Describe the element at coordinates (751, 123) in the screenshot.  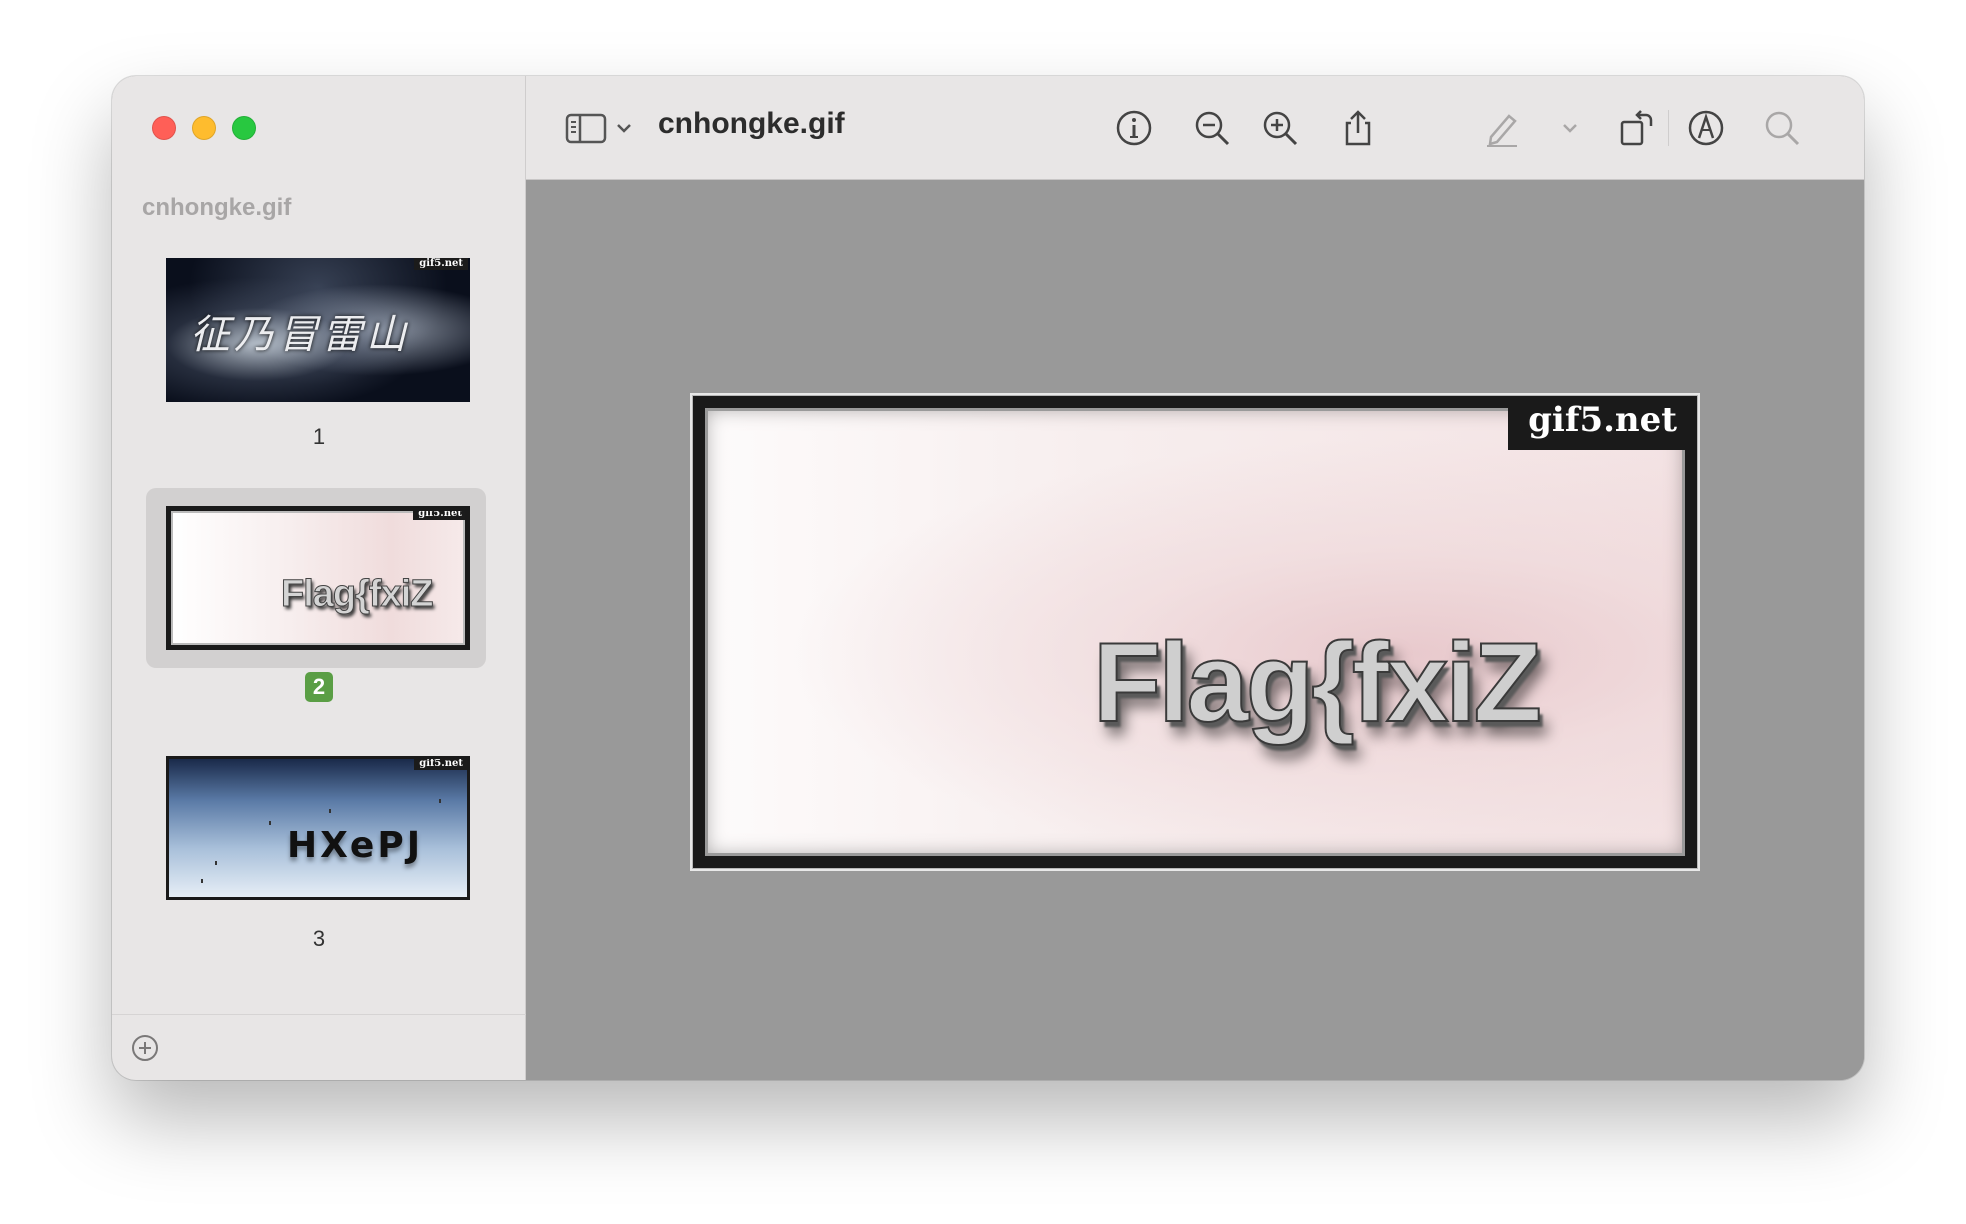
I see `document-title: cnhongke.gif` at that location.